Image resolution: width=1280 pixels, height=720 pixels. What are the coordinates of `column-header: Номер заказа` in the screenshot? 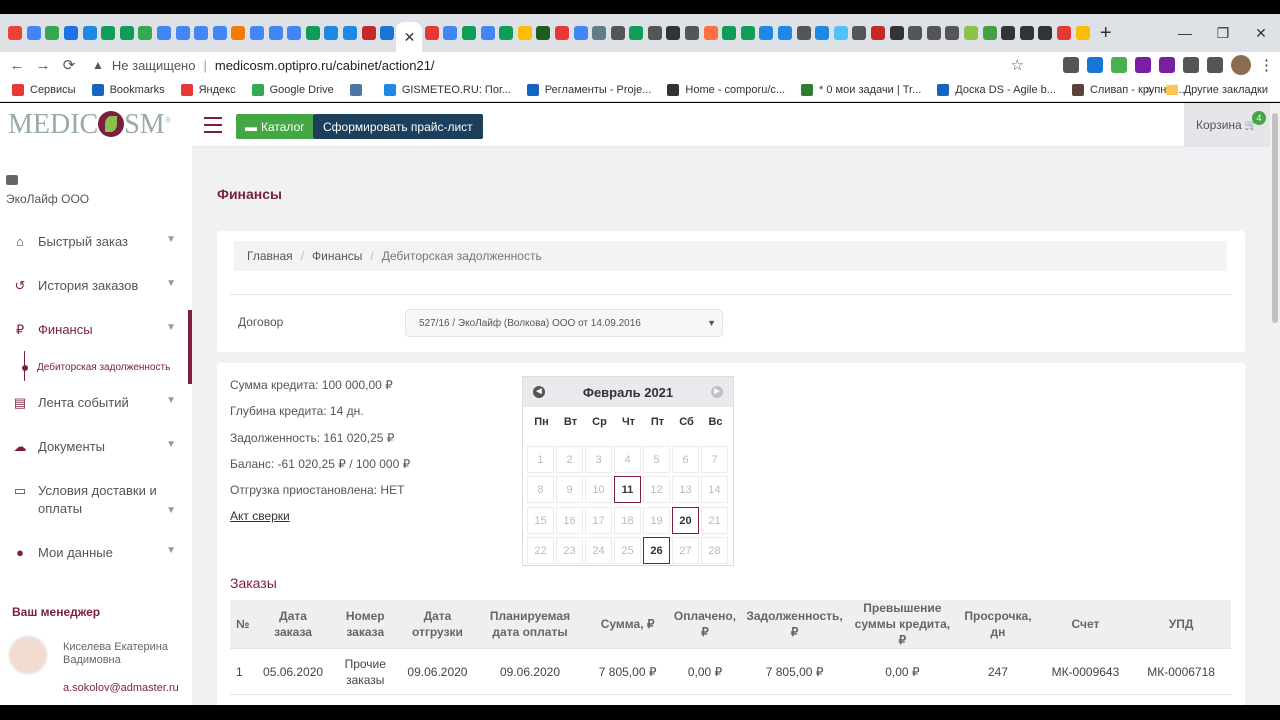 It's located at (365, 624).